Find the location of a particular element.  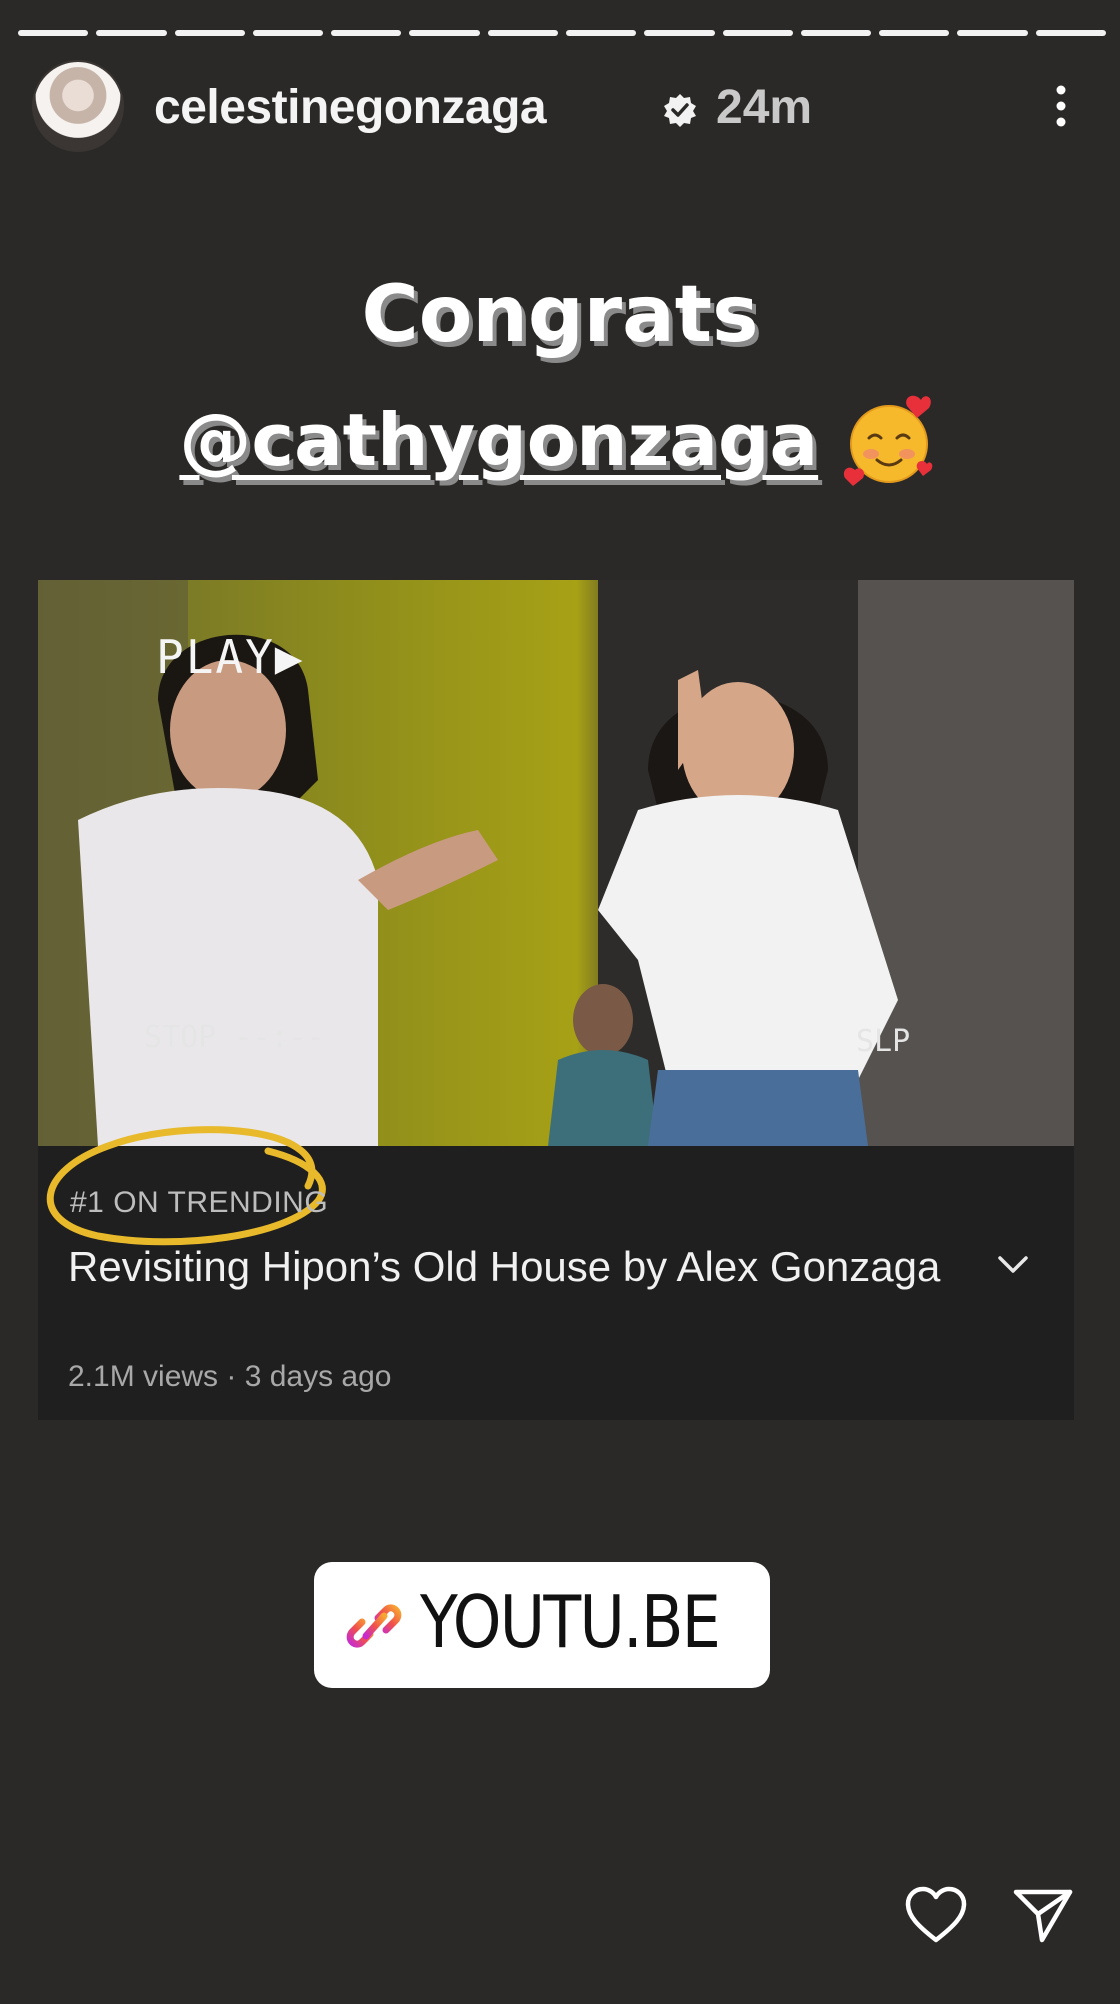

mention-link: @cathygonzaga is located at coordinates (498, 440).